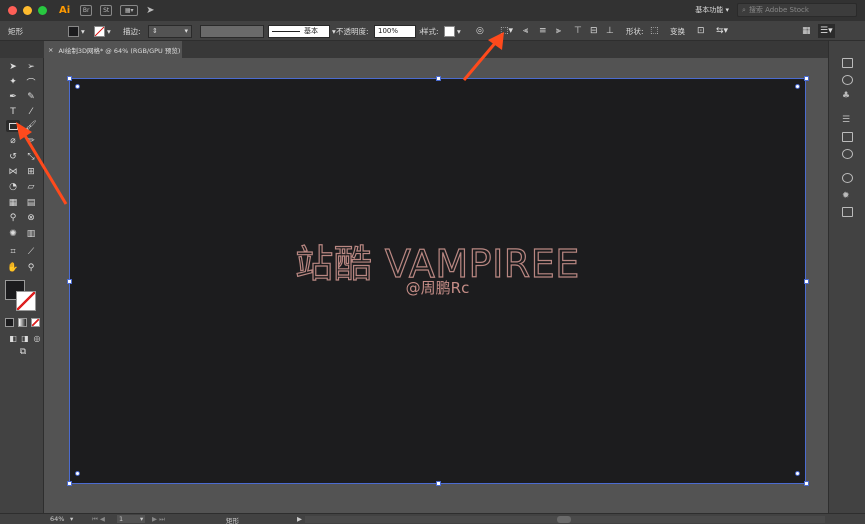 The image size is (865, 524). What do you see at coordinates (610, 31) in the screenshot?
I see `align-bottom-icon: ⊥` at bounding box center [610, 31].